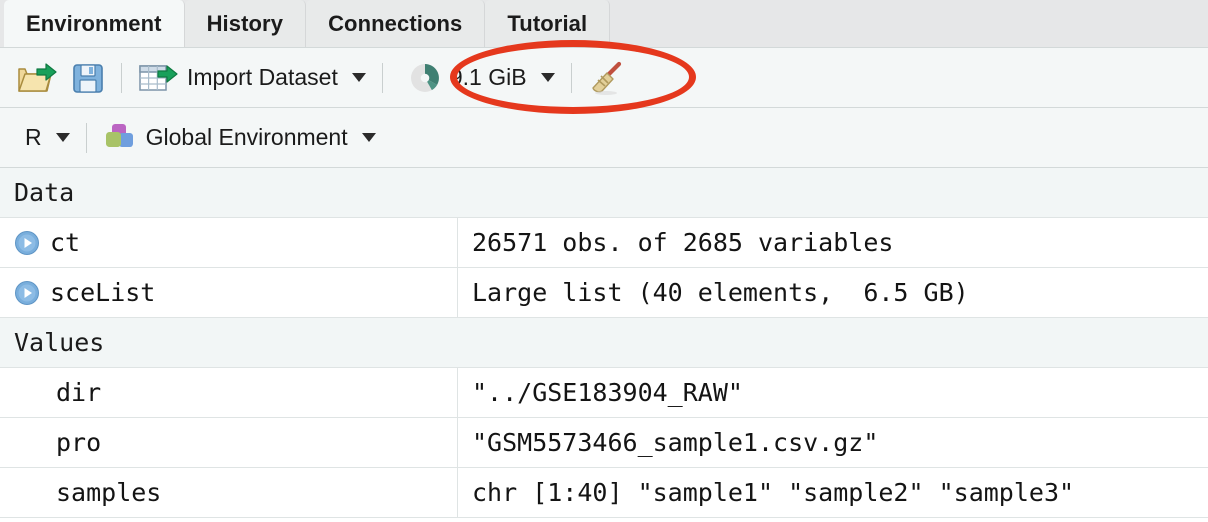  I want to click on object-value: chr [1:40] "sample1" "sample2" "sample3", so click(773, 492).